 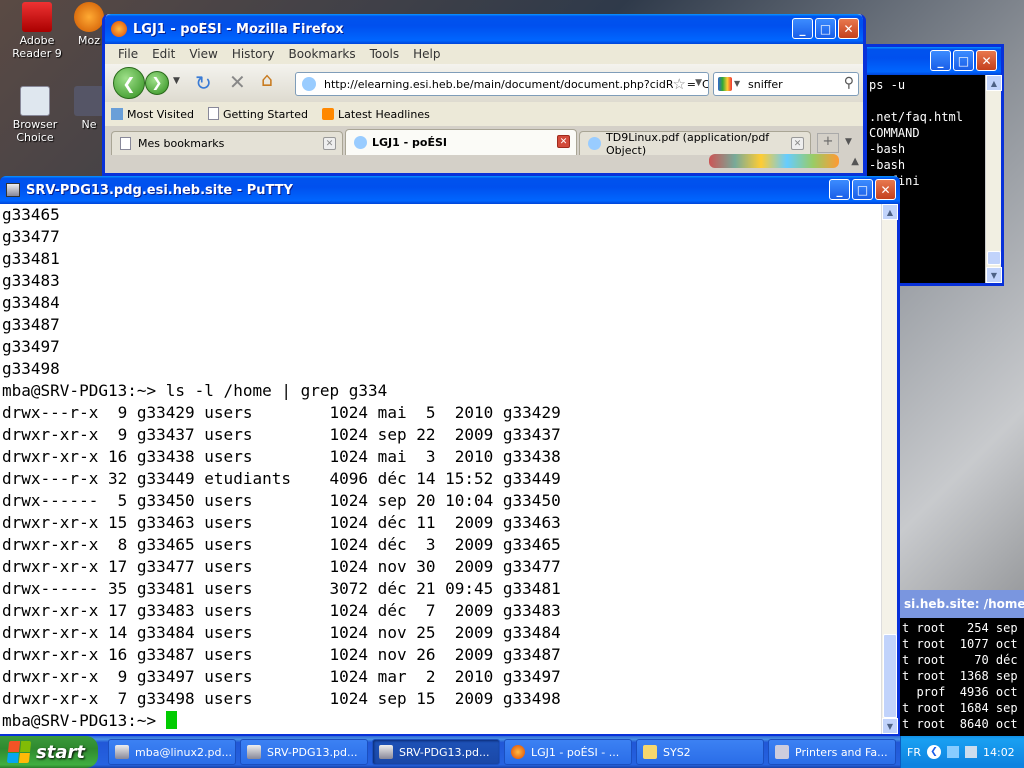 What do you see at coordinates (952, 752) in the screenshot?
I see `network-tray-icon` at bounding box center [952, 752].